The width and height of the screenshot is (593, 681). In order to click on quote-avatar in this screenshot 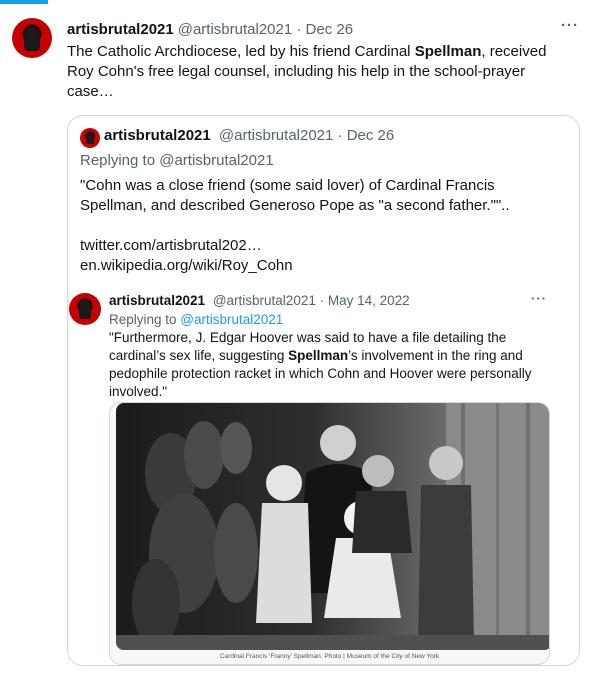, I will do `click(90, 138)`.